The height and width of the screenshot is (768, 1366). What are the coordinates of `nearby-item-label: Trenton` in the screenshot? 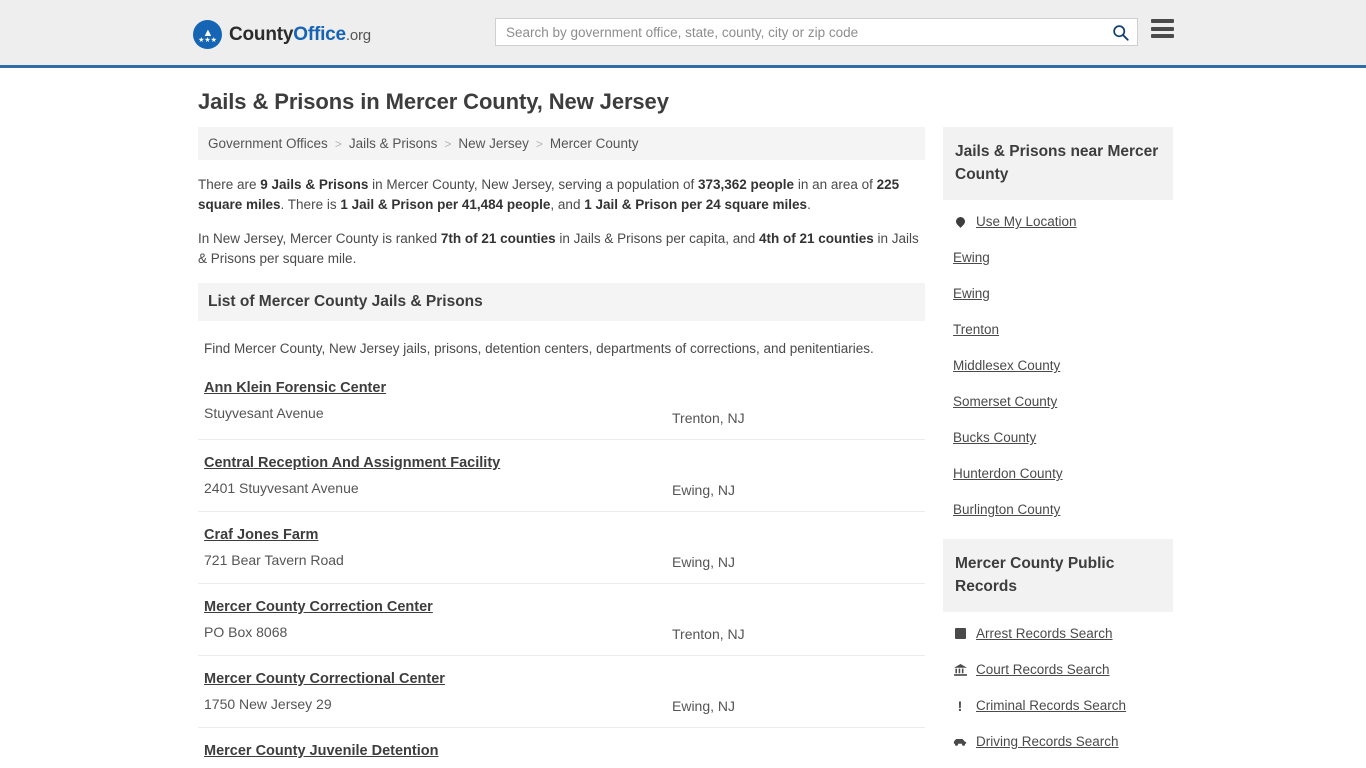 It's located at (976, 329).